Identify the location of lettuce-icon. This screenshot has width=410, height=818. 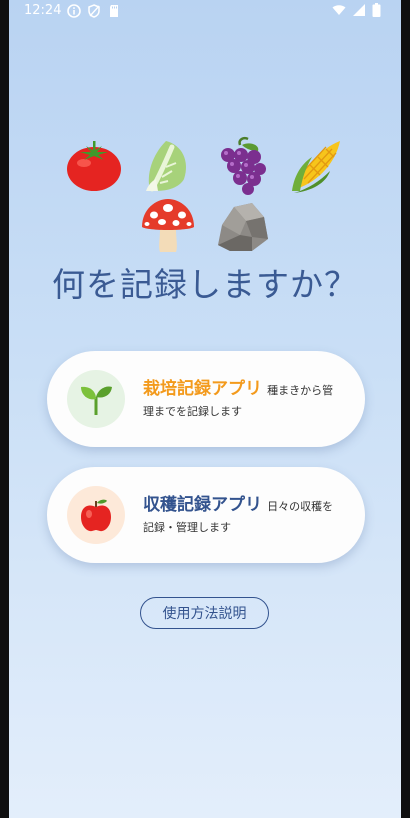
(166, 166).